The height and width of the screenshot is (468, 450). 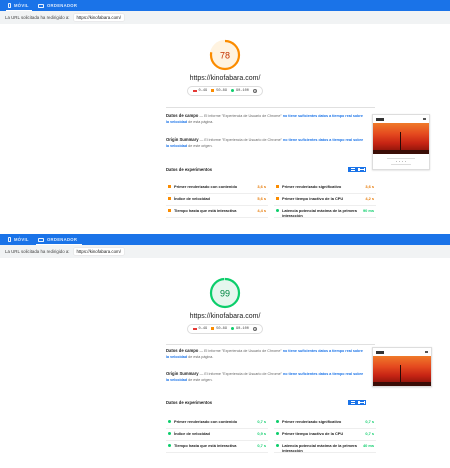 I want to click on site-url: https://kinofabara.com/, so click(x=225, y=316).